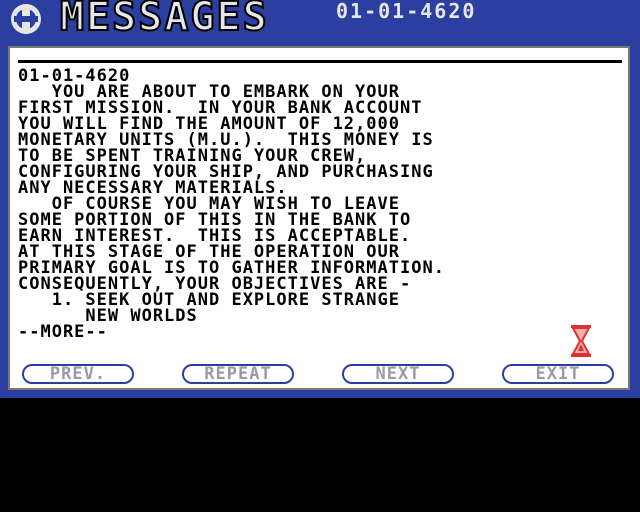  Describe the element at coordinates (238, 374) in the screenshot. I see `repeat-button: REPEAT` at that location.